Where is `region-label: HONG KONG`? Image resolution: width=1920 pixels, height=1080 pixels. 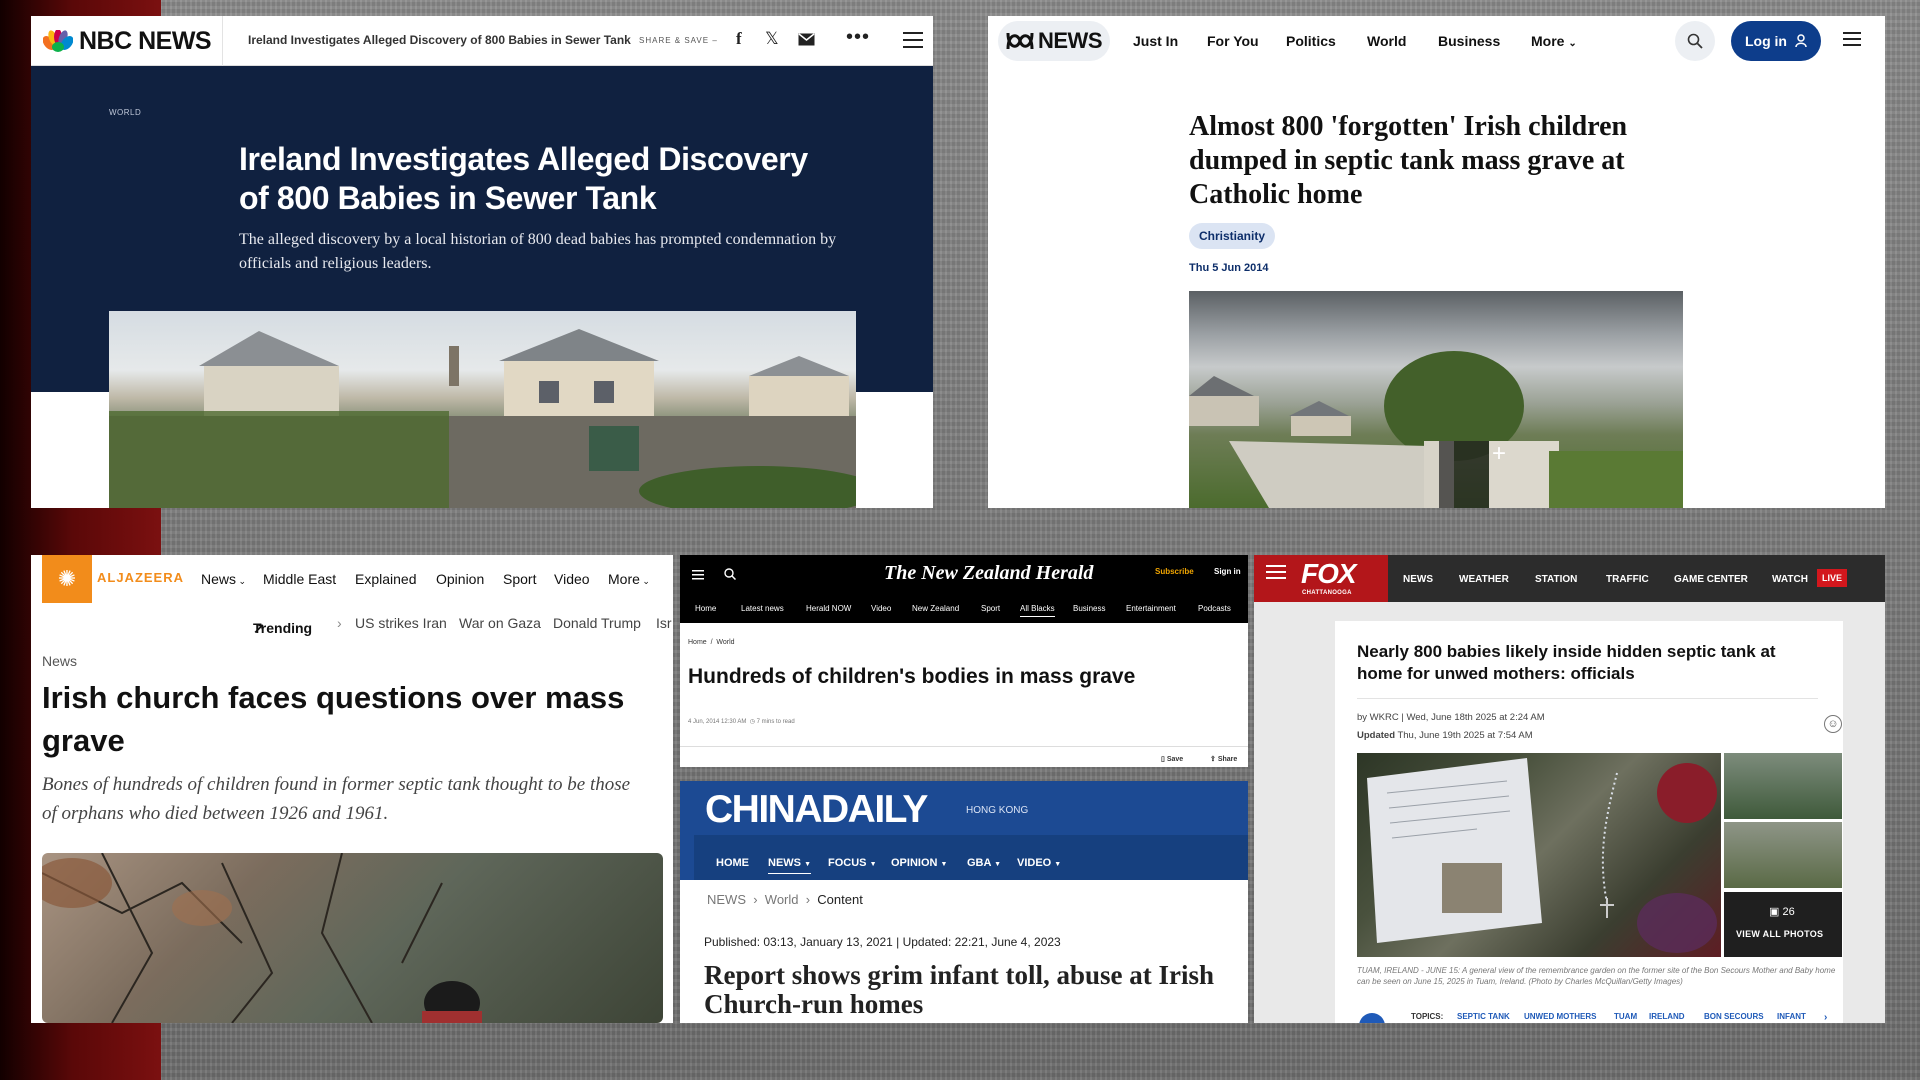 region-label: HONG KONG is located at coordinates (997, 810).